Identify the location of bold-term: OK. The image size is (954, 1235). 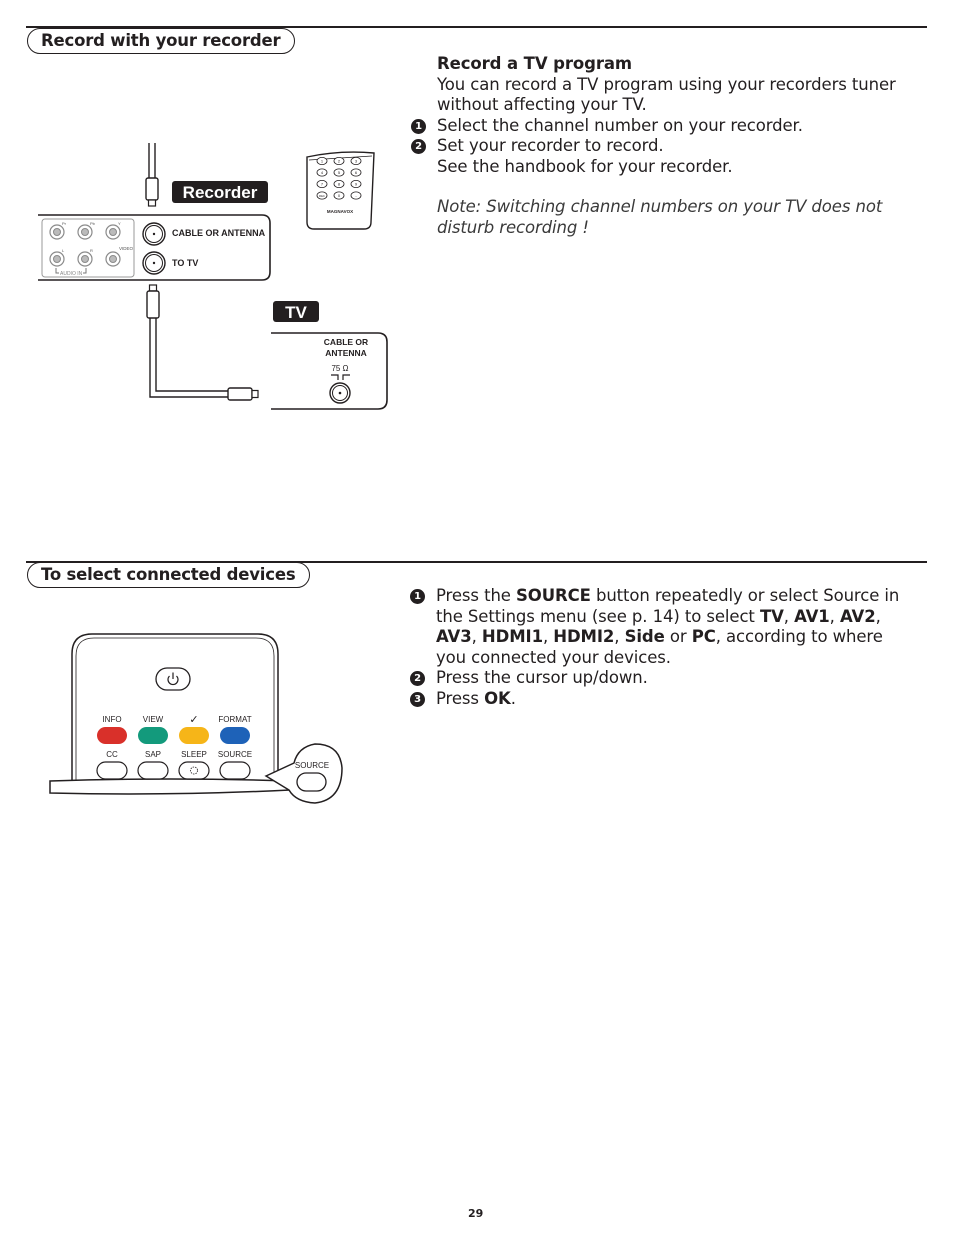
(497, 698).